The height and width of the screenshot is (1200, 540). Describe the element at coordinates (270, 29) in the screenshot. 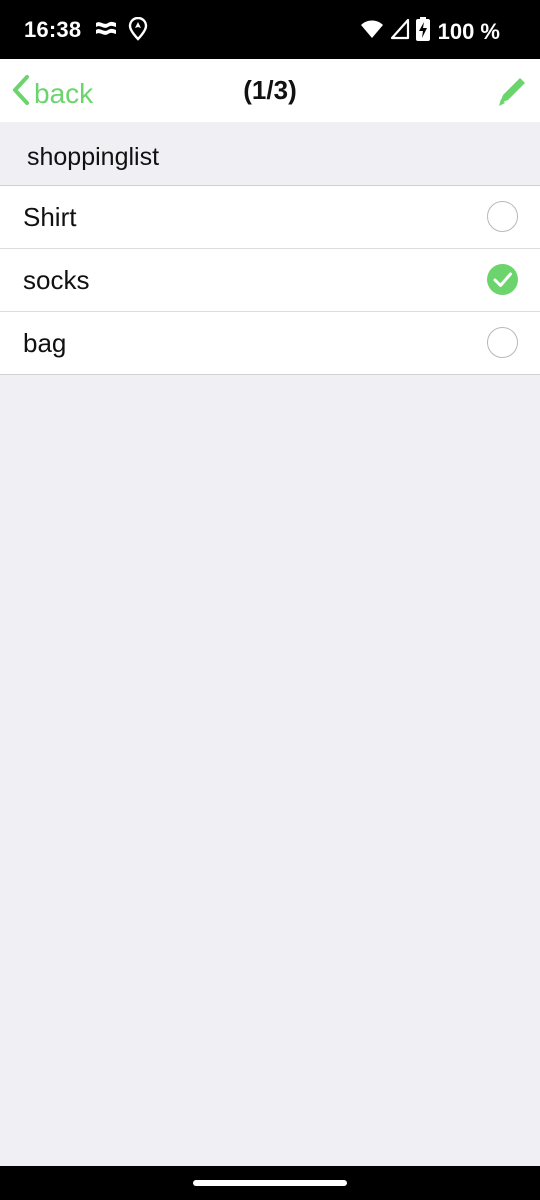

I see `status-bar: 16:38 100 %` at that location.